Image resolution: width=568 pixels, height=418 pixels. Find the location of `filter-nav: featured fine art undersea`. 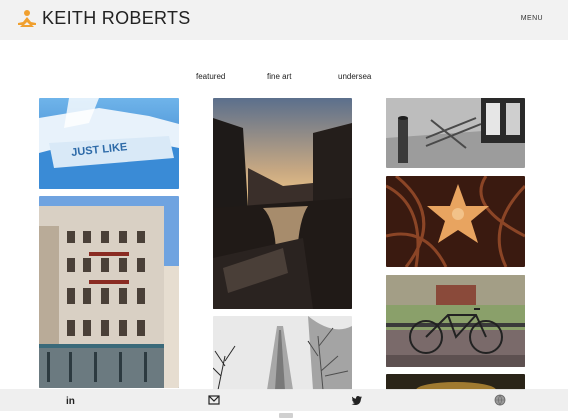

filter-nav: featured fine art undersea is located at coordinates (284, 78).